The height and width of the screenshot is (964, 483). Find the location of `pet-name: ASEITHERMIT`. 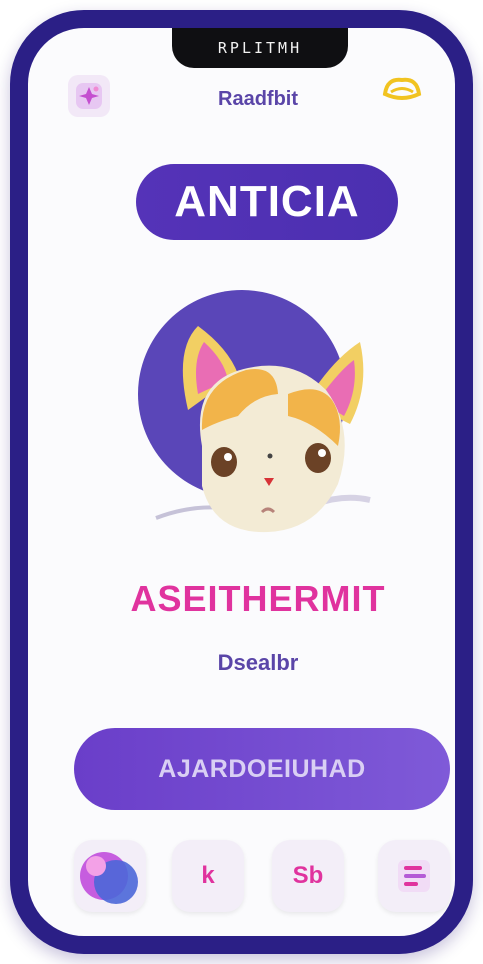

pet-name: ASEITHERMIT is located at coordinates (258, 598).